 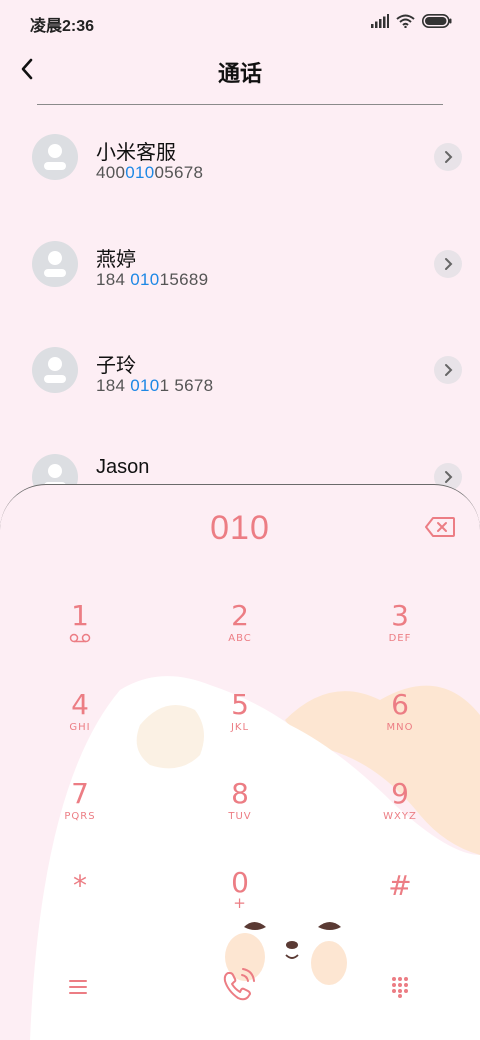 What do you see at coordinates (437, 21) in the screenshot?
I see `battery-icon` at bounding box center [437, 21].